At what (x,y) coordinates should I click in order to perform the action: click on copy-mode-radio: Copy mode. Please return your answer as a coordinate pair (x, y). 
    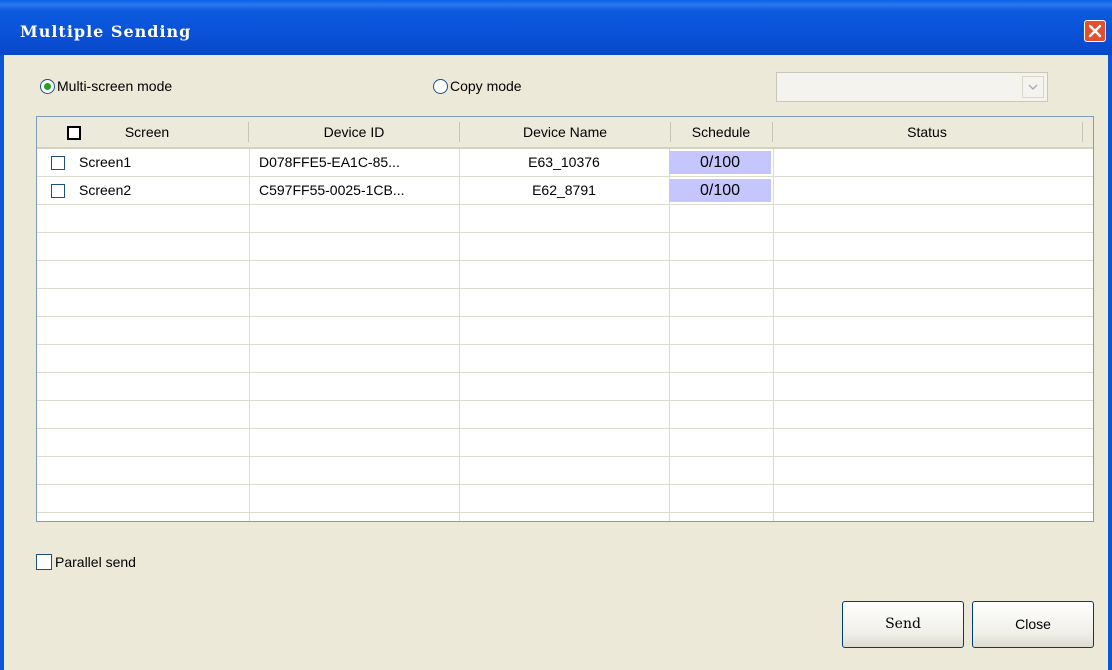
    Looking at the image, I should click on (477, 86).